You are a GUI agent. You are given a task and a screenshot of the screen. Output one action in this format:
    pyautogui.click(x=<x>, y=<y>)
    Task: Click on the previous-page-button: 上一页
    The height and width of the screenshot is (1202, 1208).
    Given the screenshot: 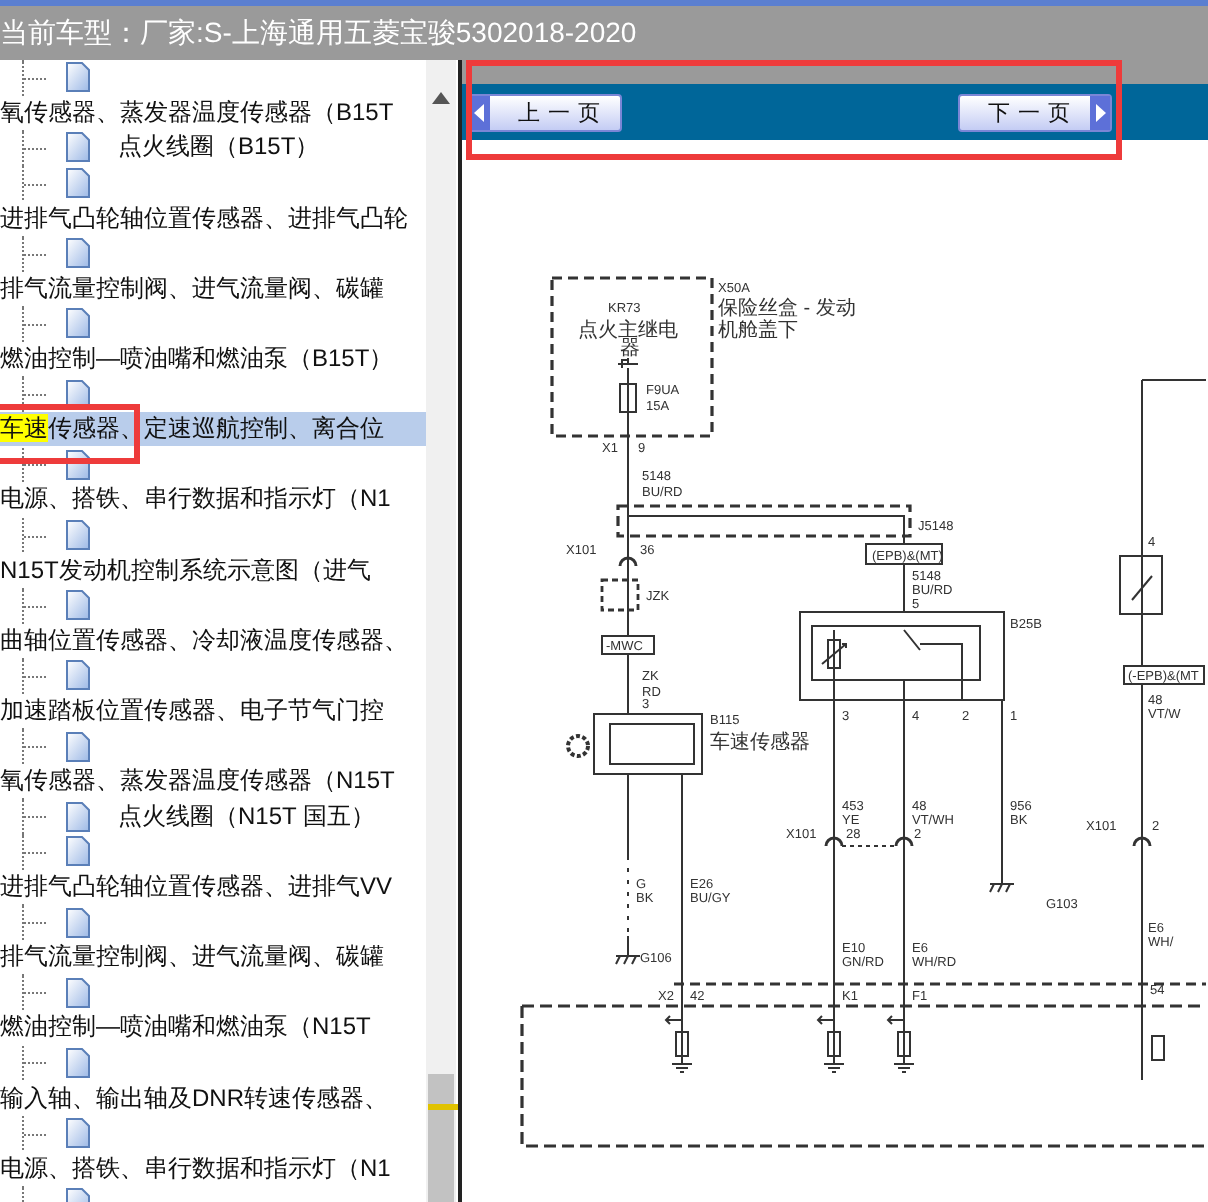 What is the action you would take?
    pyautogui.click(x=545, y=112)
    